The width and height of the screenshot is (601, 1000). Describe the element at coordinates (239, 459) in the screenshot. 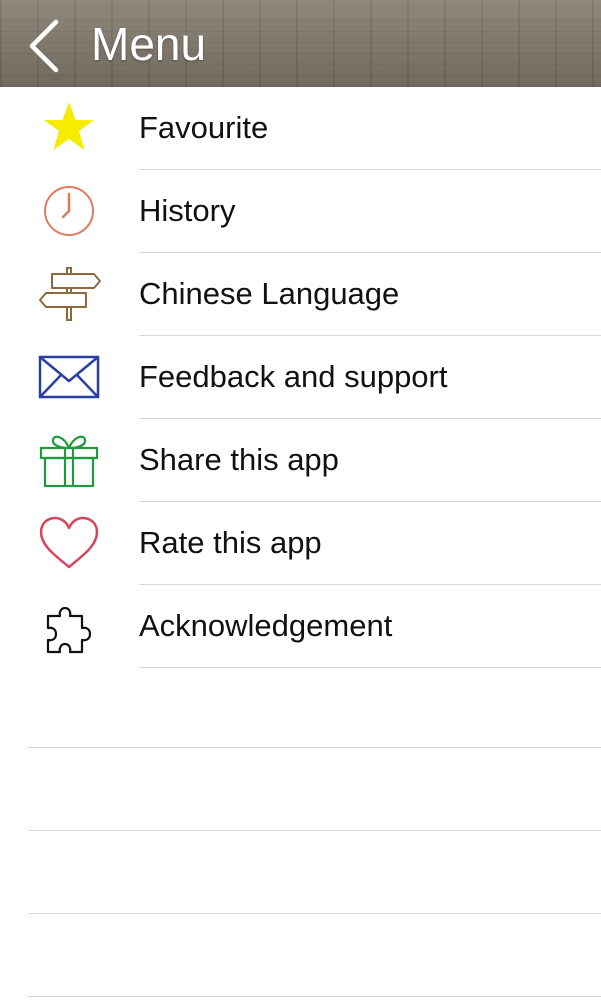

I see `menu-item-label: Share this app` at that location.